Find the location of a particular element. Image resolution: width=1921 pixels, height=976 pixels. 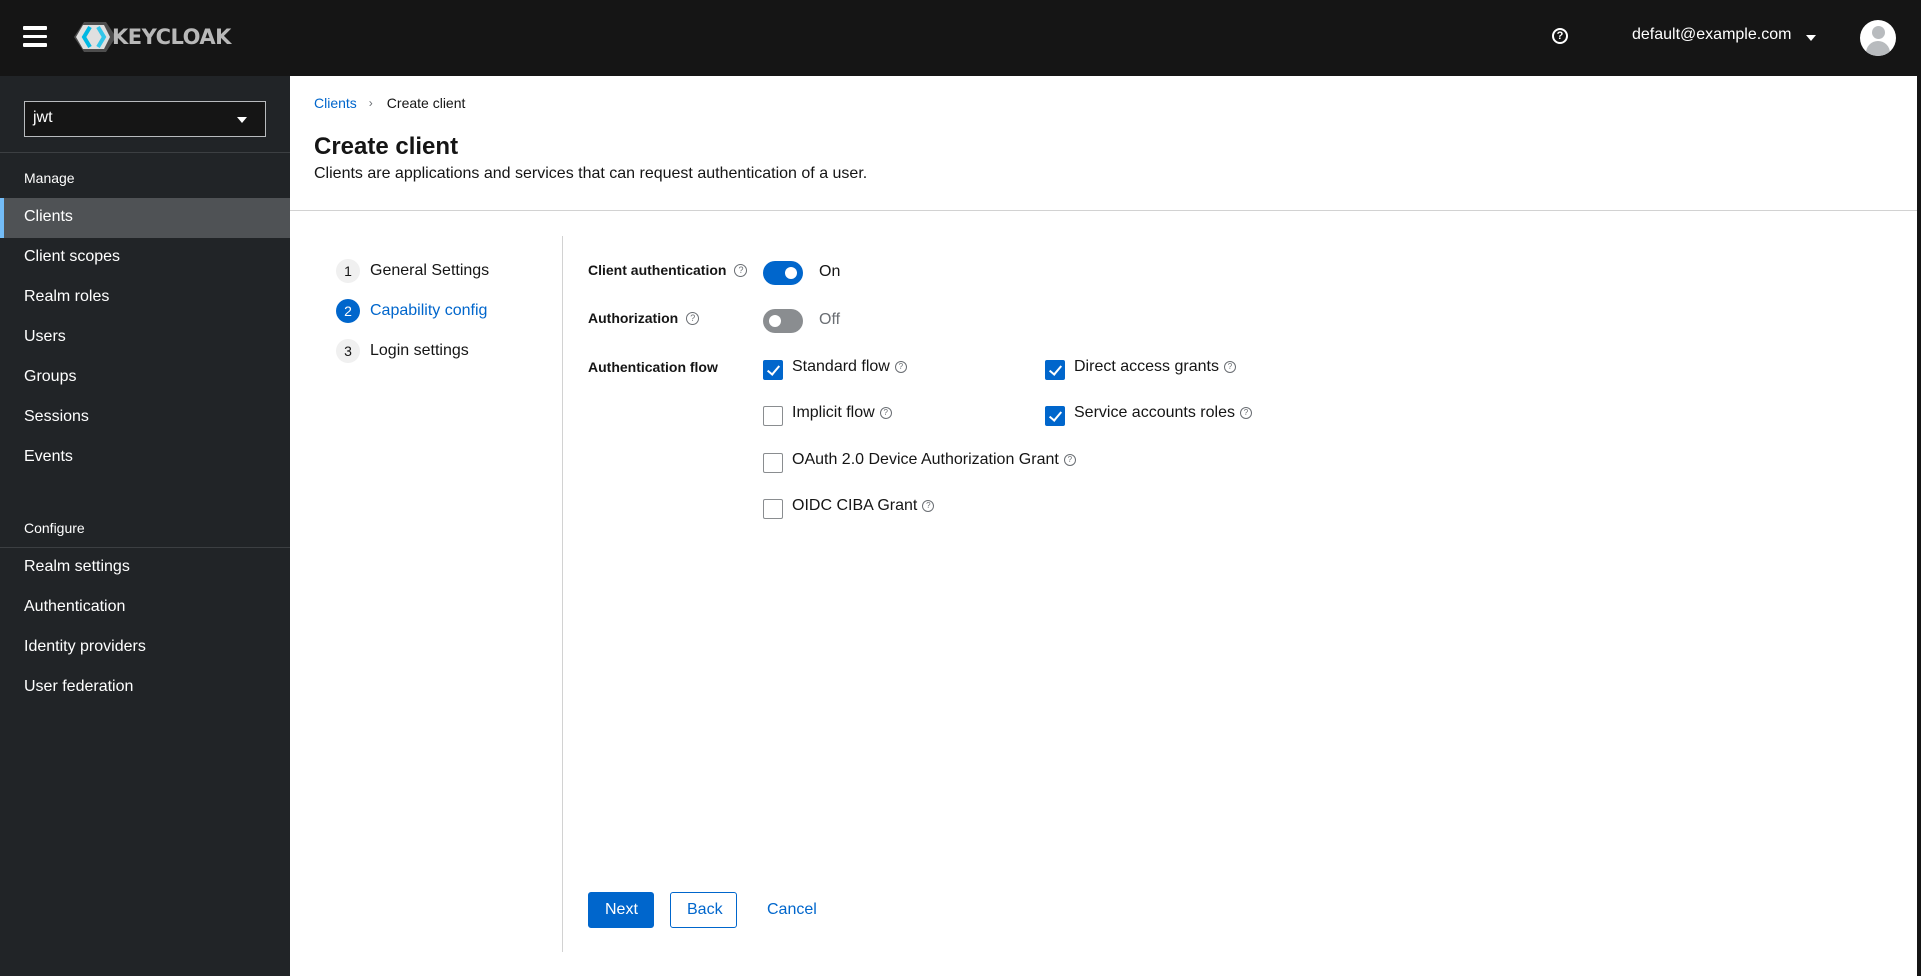

direct-access-grants-checkbox is located at coordinates (1055, 370).